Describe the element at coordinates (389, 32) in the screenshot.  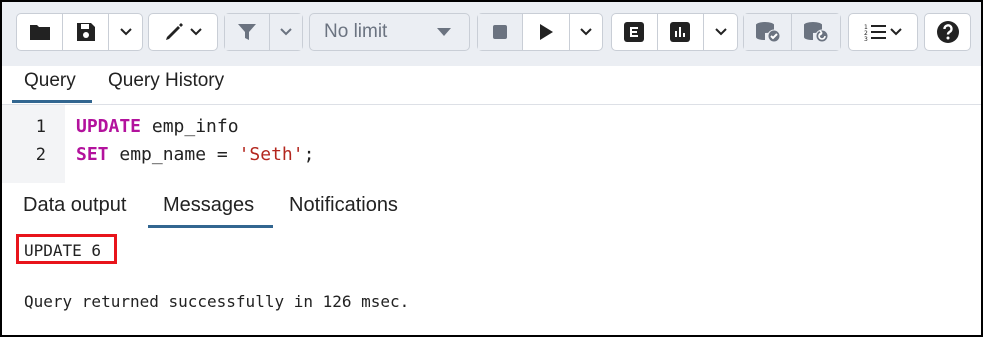
I see `row-limit-select: No limit` at that location.